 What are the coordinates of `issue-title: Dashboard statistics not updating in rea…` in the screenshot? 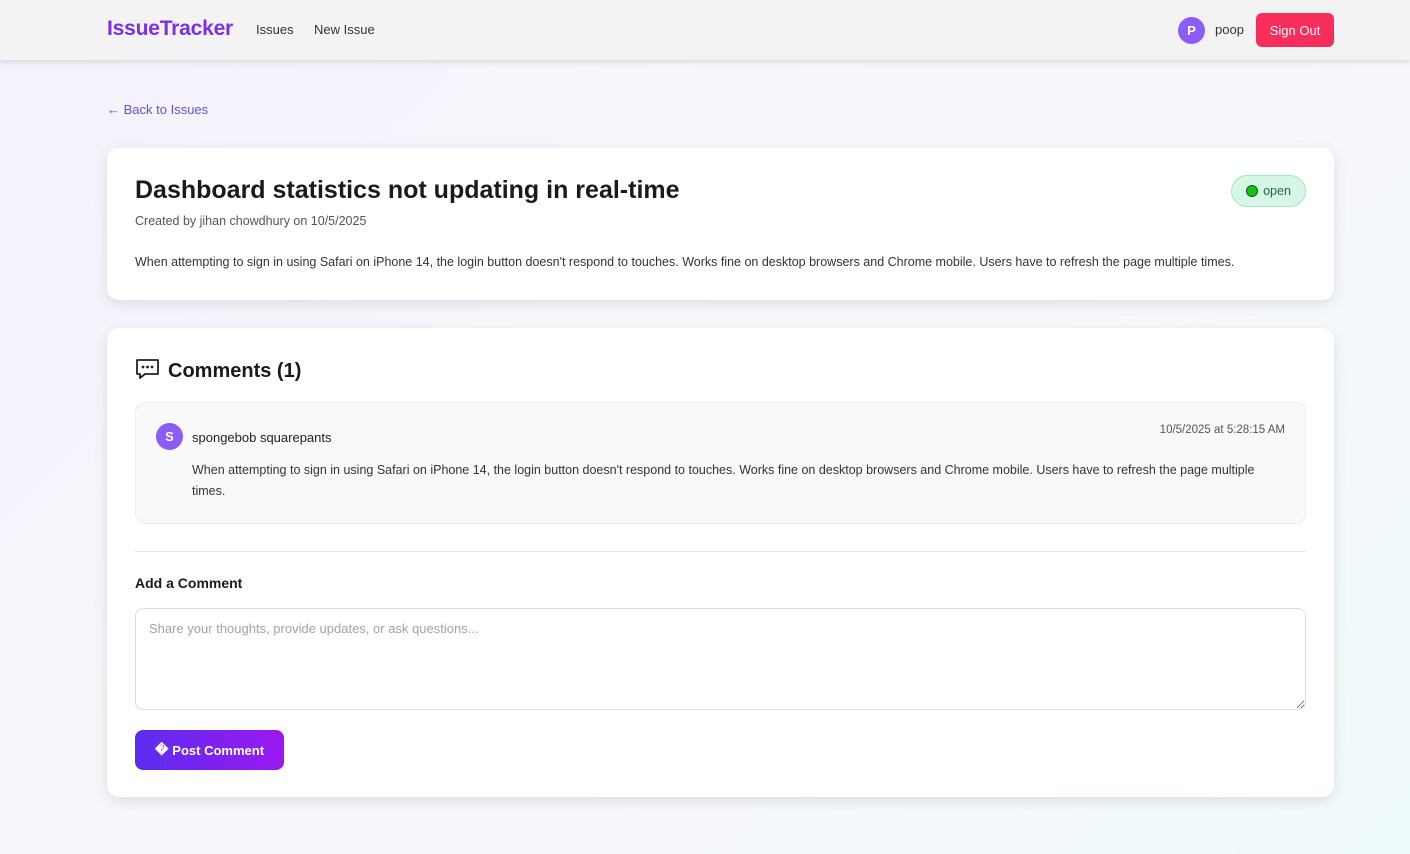 It's located at (407, 190).